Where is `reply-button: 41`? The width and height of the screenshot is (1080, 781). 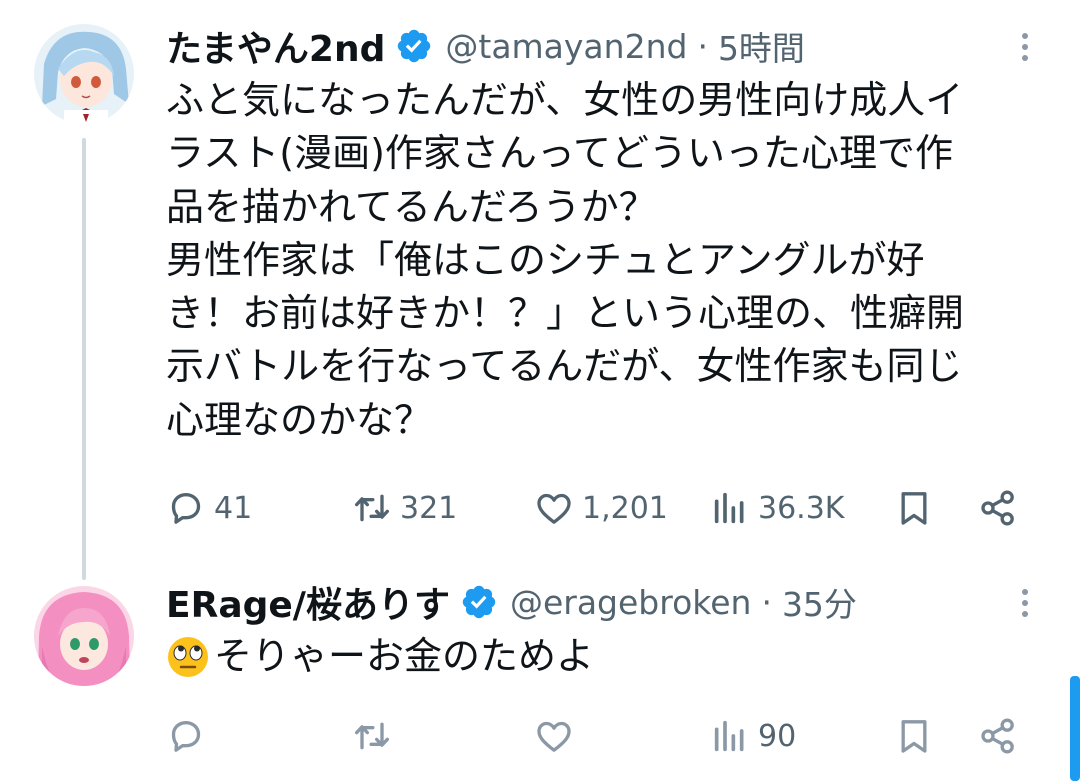 reply-button: 41 is located at coordinates (209, 508).